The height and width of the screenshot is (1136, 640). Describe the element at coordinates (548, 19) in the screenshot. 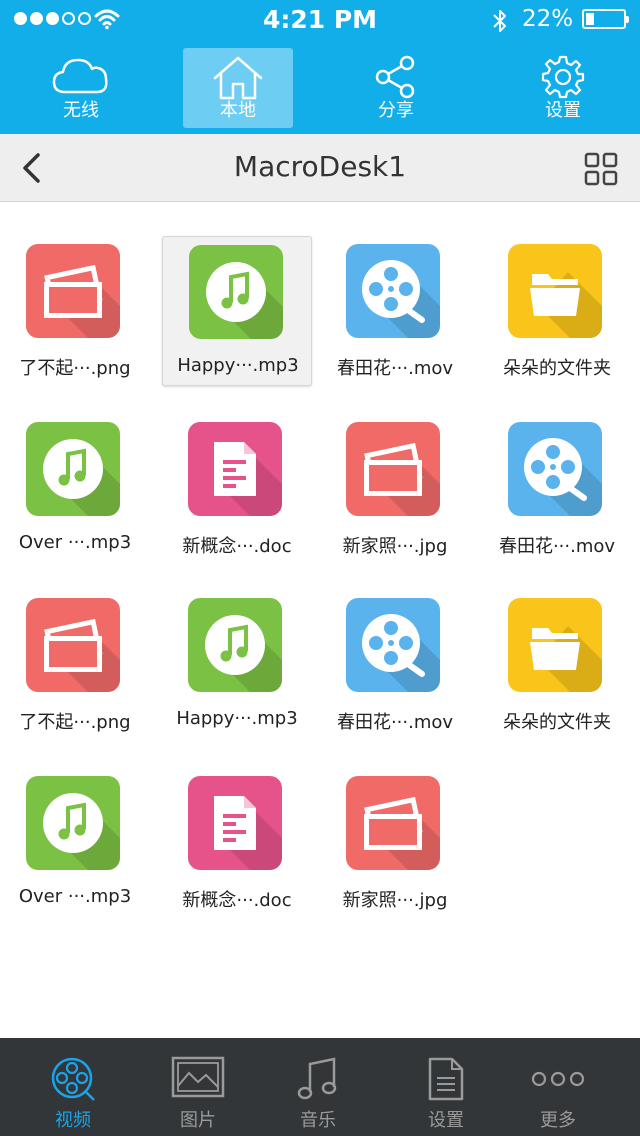

I see `battery-percent: 22%` at that location.